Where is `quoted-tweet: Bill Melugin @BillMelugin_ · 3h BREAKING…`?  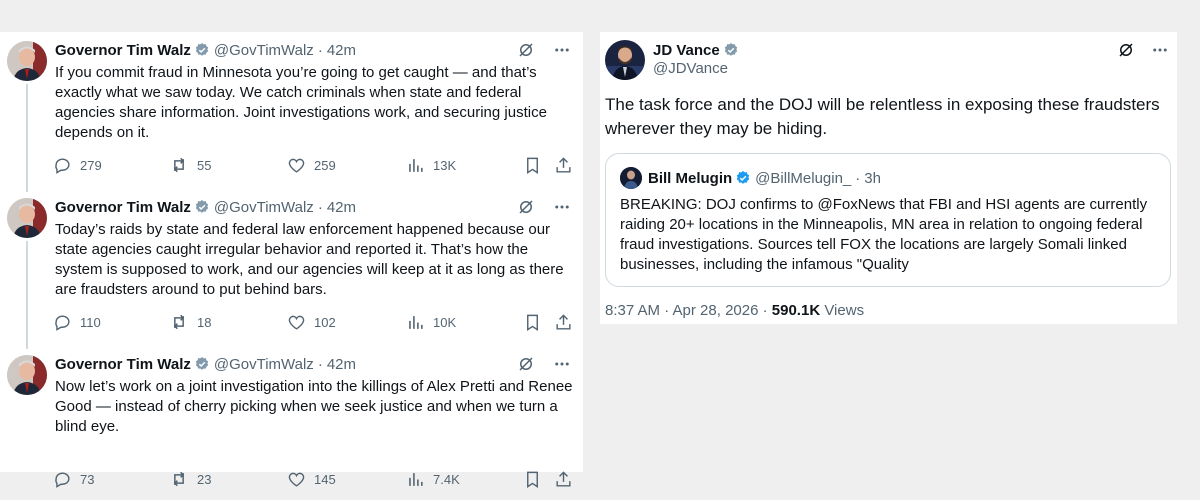
quoted-tweet: Bill Melugin @BillMelugin_ · 3h BREAKING… is located at coordinates (888, 220).